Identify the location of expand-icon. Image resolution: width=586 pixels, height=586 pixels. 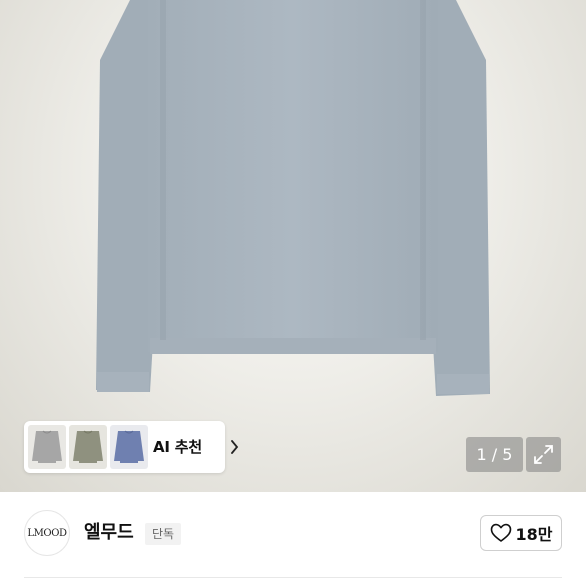
(543, 454).